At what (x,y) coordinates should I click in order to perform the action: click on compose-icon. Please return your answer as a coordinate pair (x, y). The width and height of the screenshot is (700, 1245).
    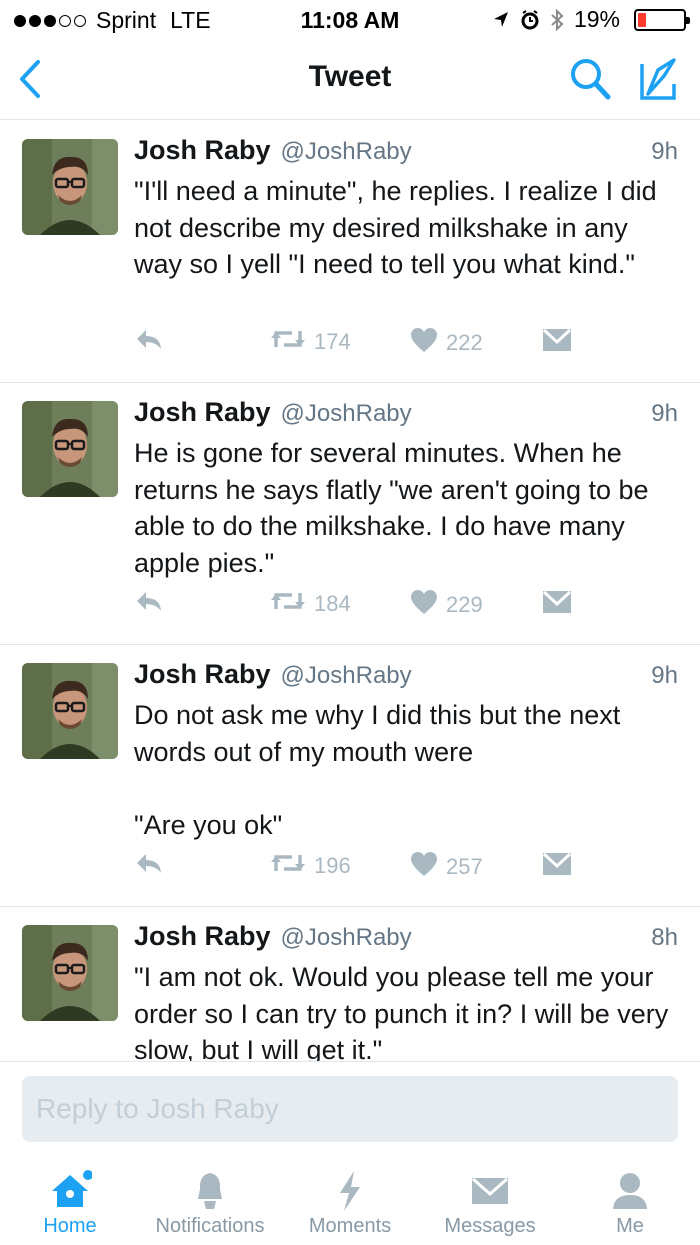
    Looking at the image, I should click on (659, 79).